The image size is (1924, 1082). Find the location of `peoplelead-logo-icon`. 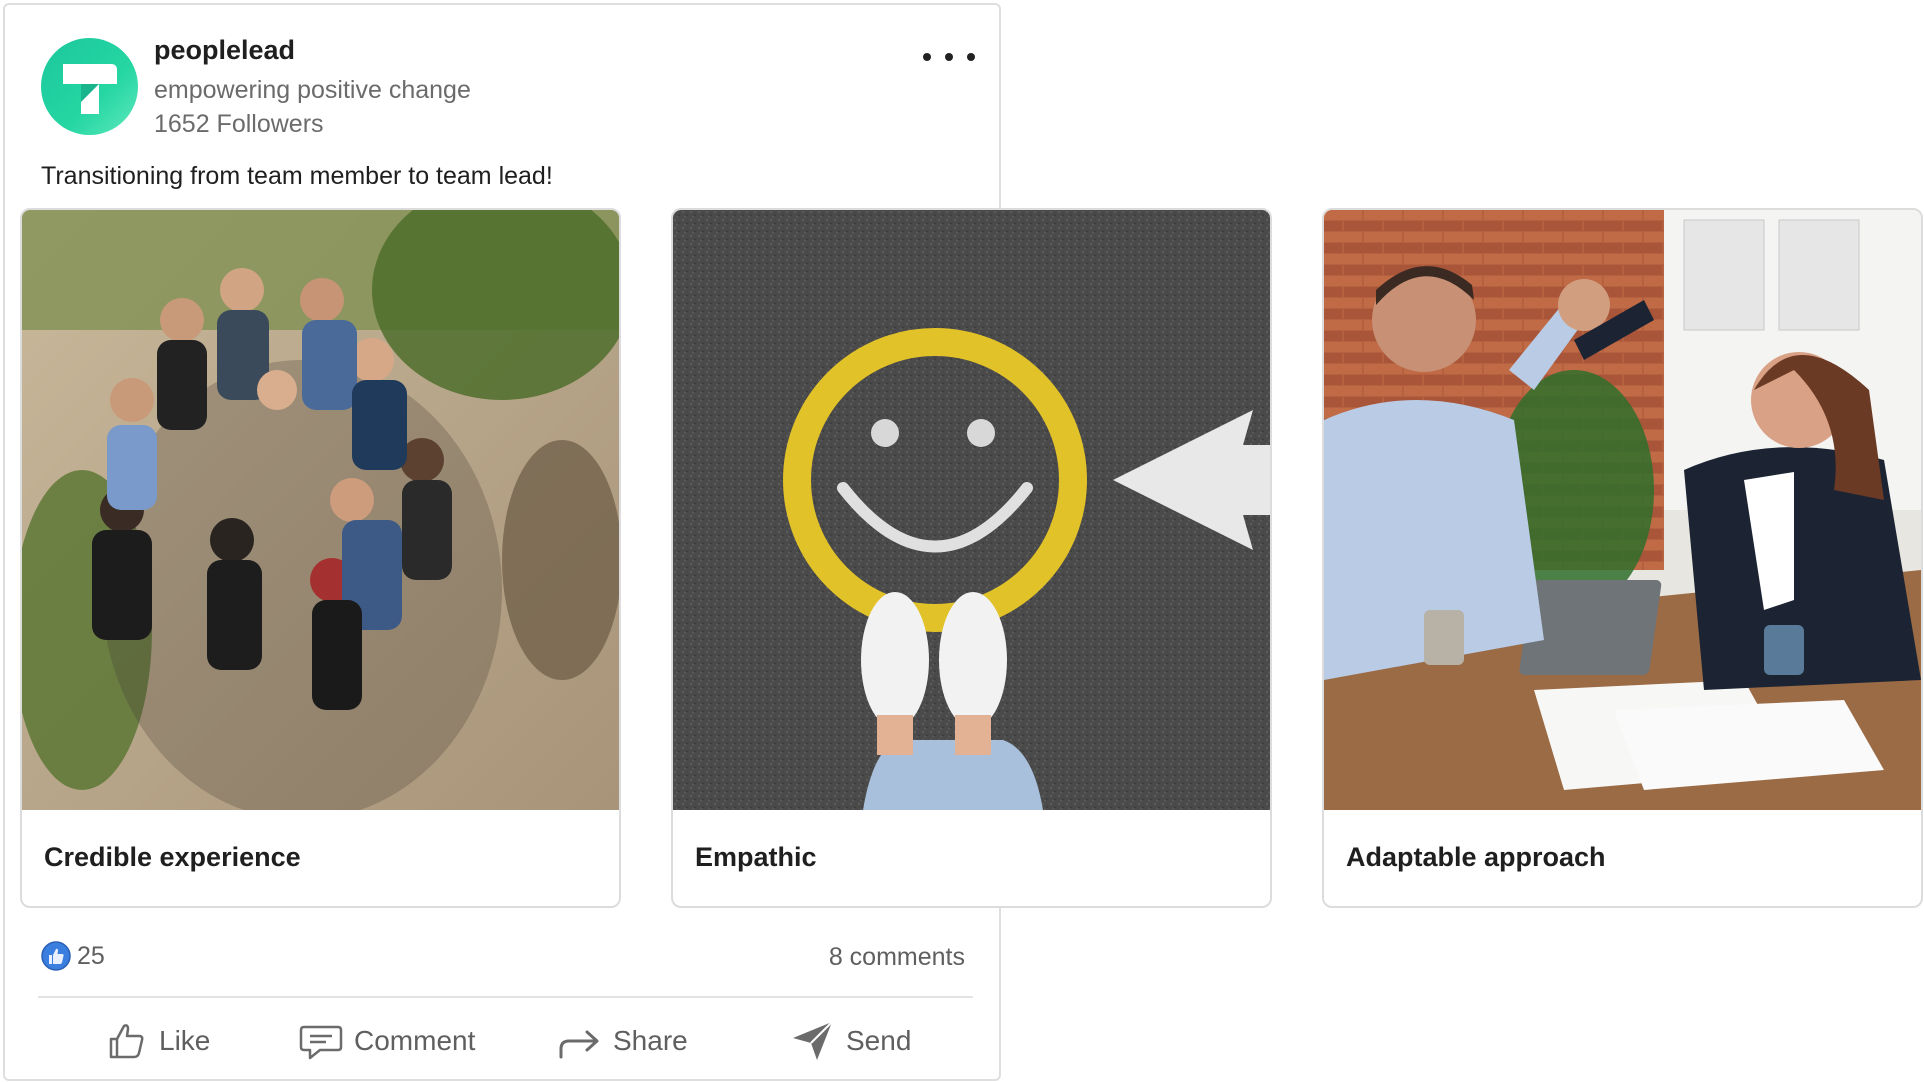

peoplelead-logo-icon is located at coordinates (90, 89).